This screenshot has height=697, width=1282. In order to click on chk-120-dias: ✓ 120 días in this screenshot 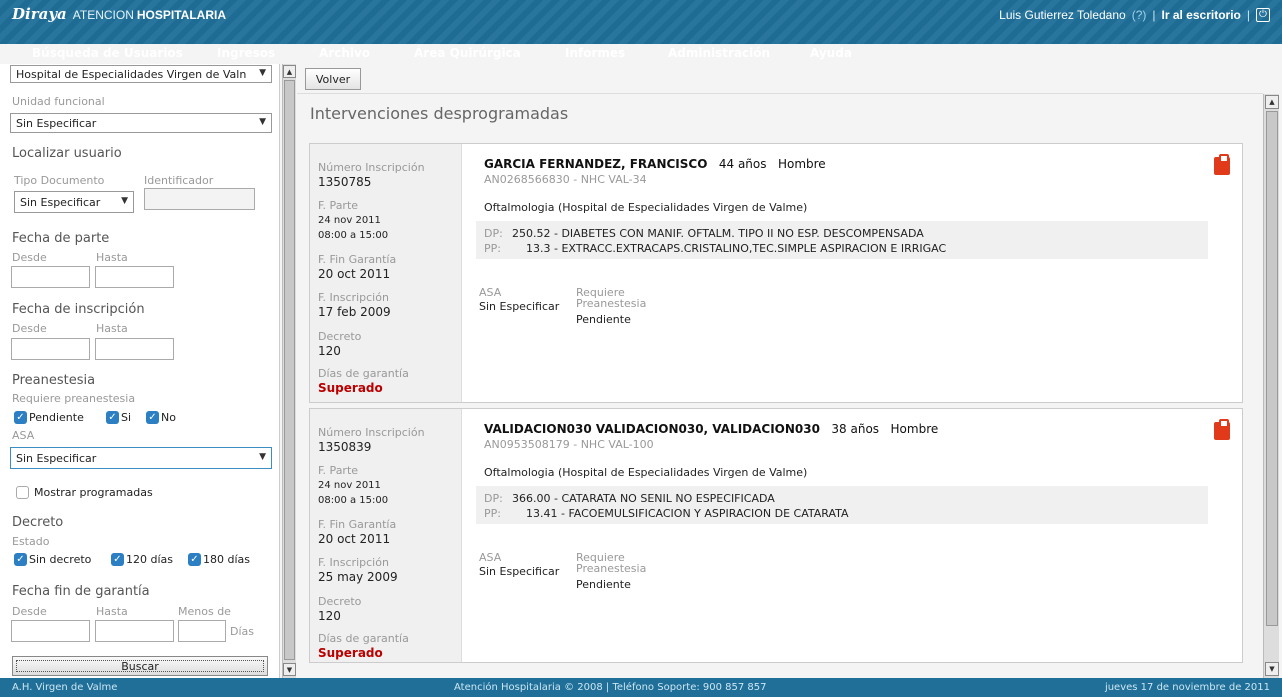, I will do `click(142, 559)`.